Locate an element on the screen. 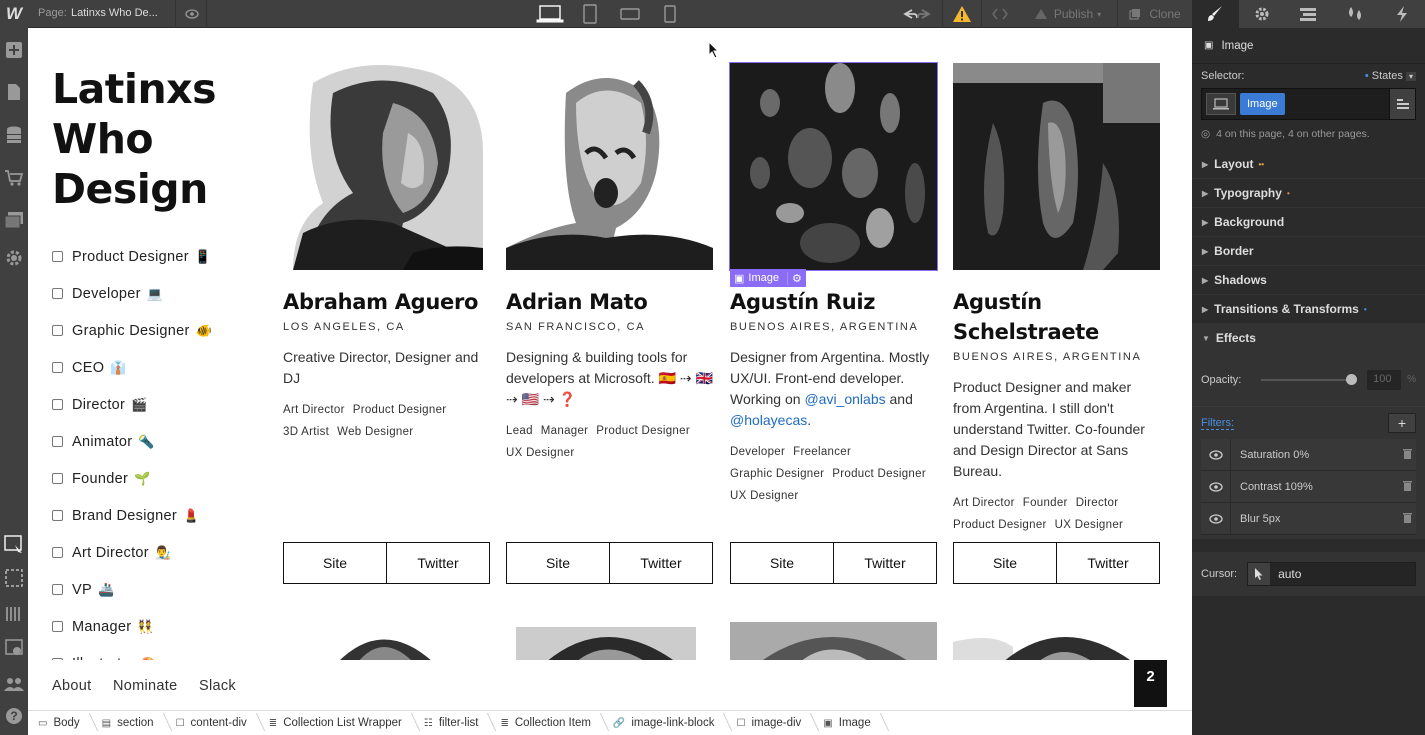  navigator-icon is located at coordinates (1308, 14).